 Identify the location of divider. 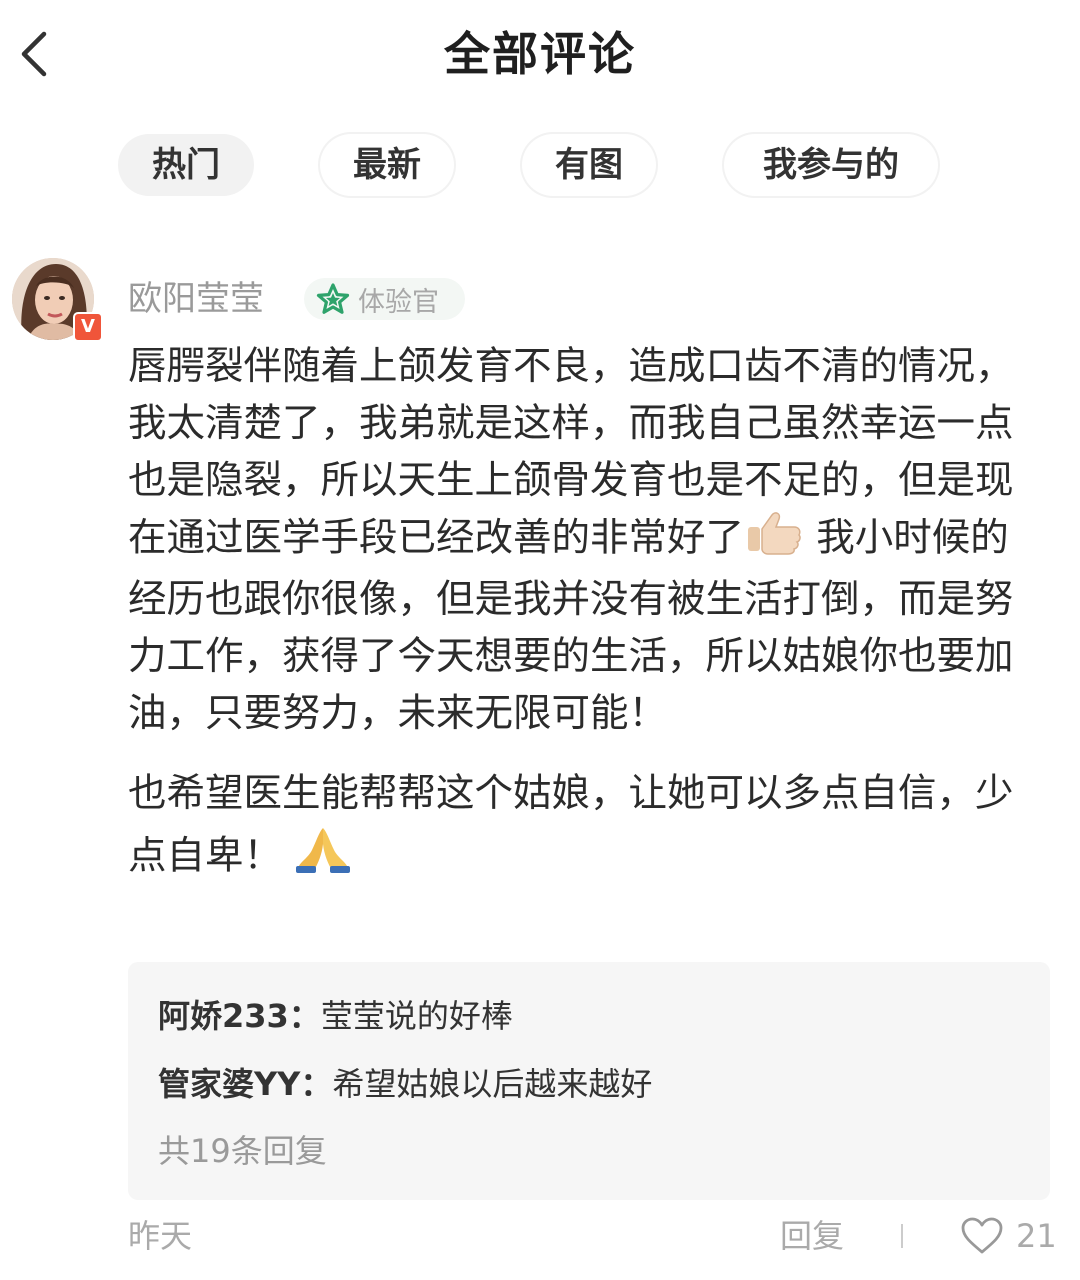
(902, 1236).